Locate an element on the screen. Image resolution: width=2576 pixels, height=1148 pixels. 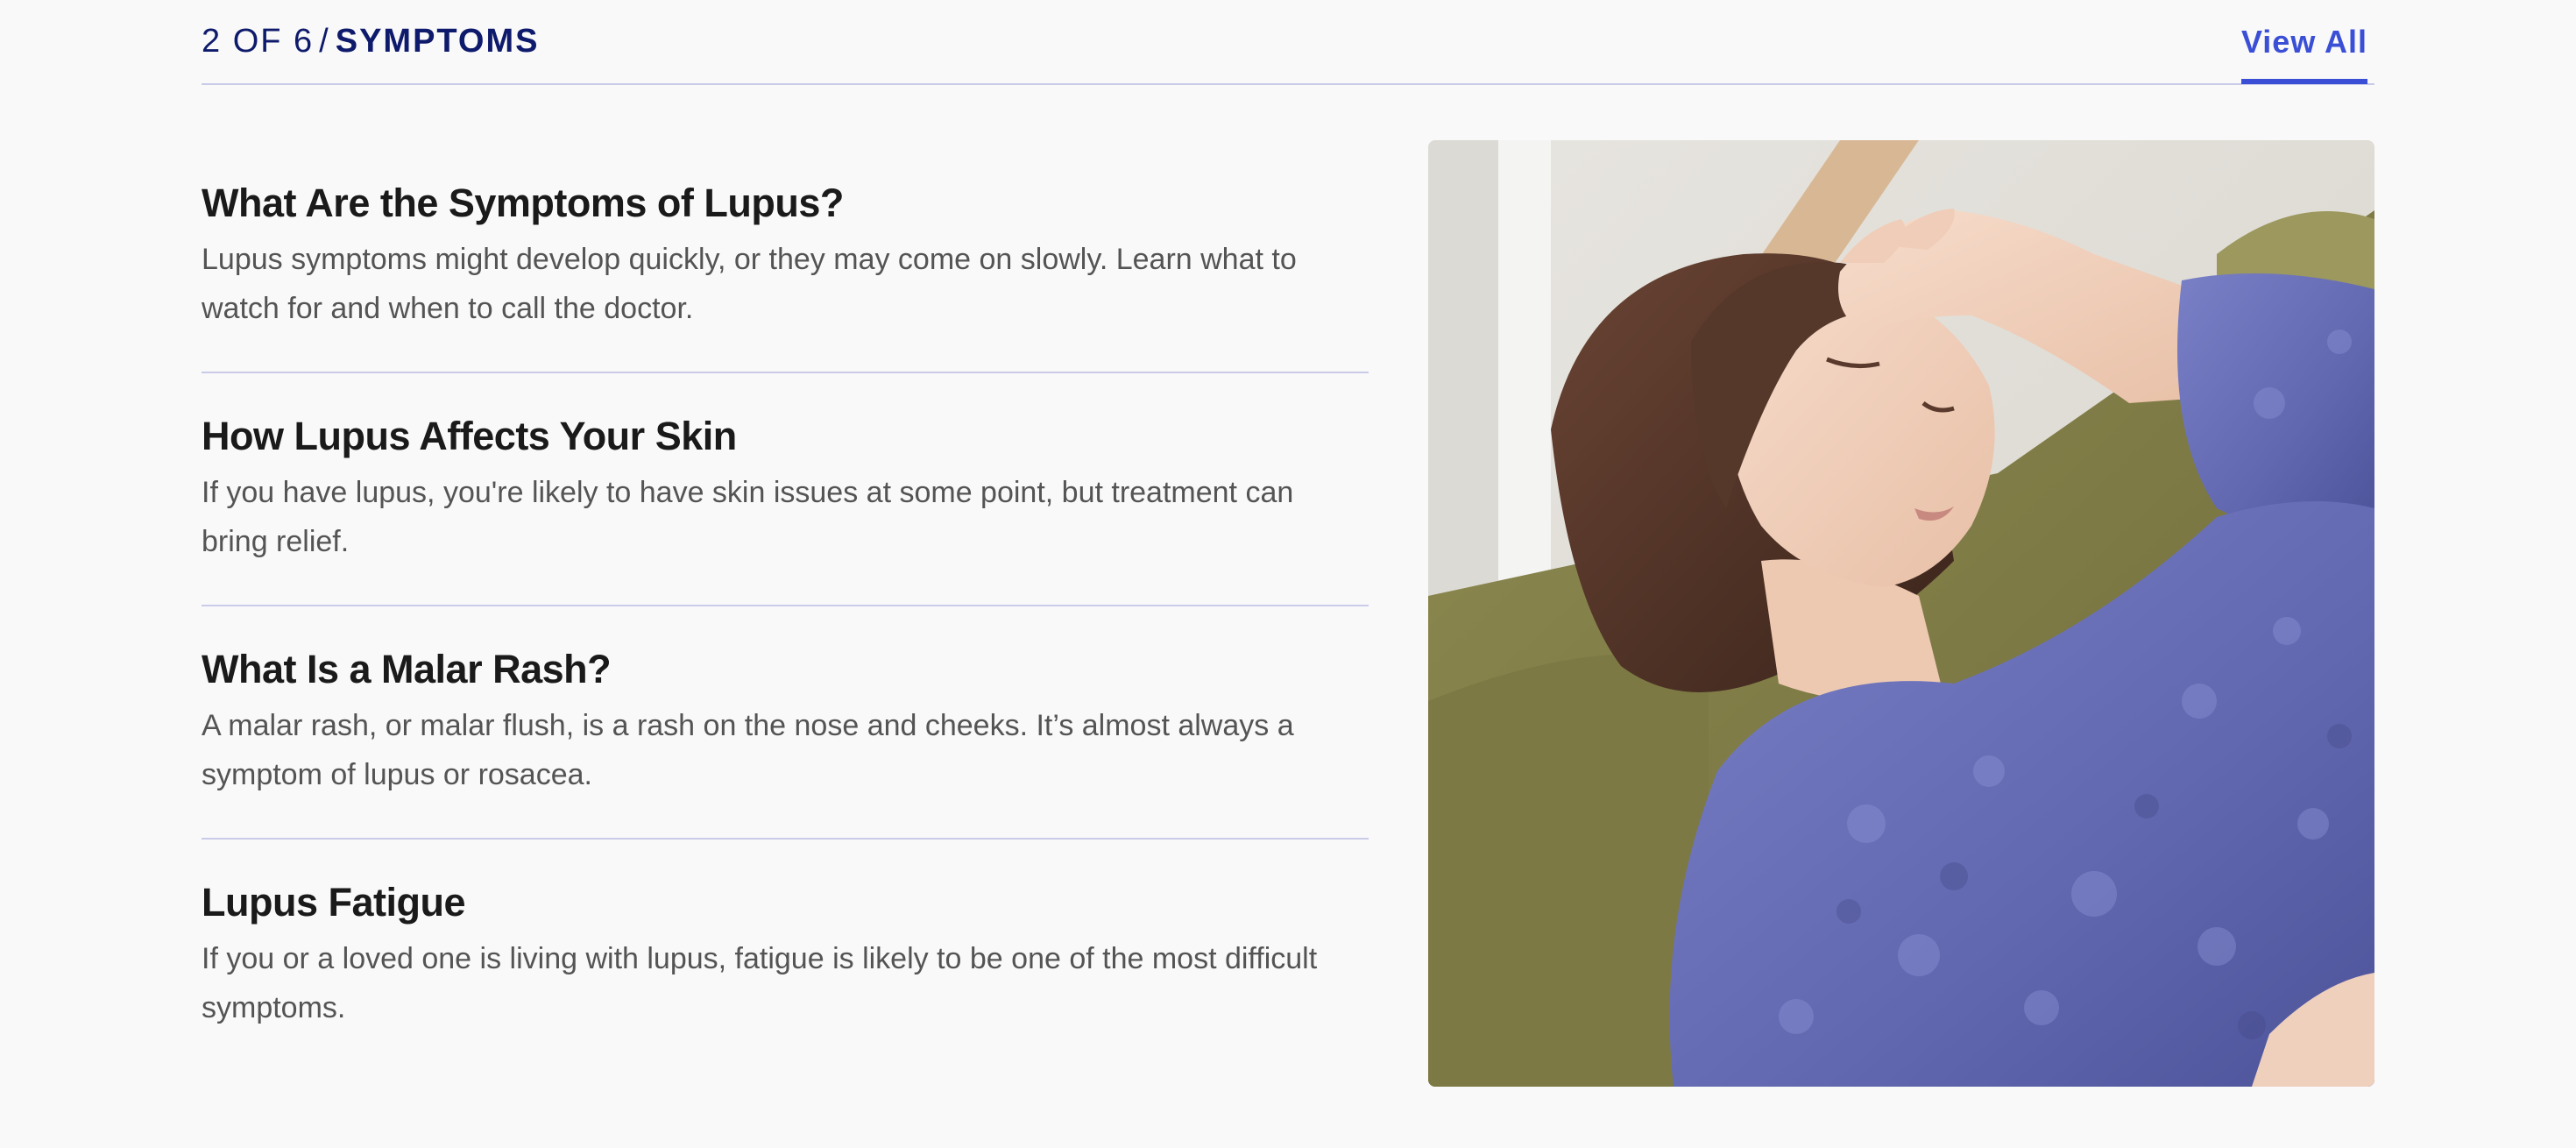
section-header: 2 OF 6/SYMPTOMS View All is located at coordinates (1288, 42).